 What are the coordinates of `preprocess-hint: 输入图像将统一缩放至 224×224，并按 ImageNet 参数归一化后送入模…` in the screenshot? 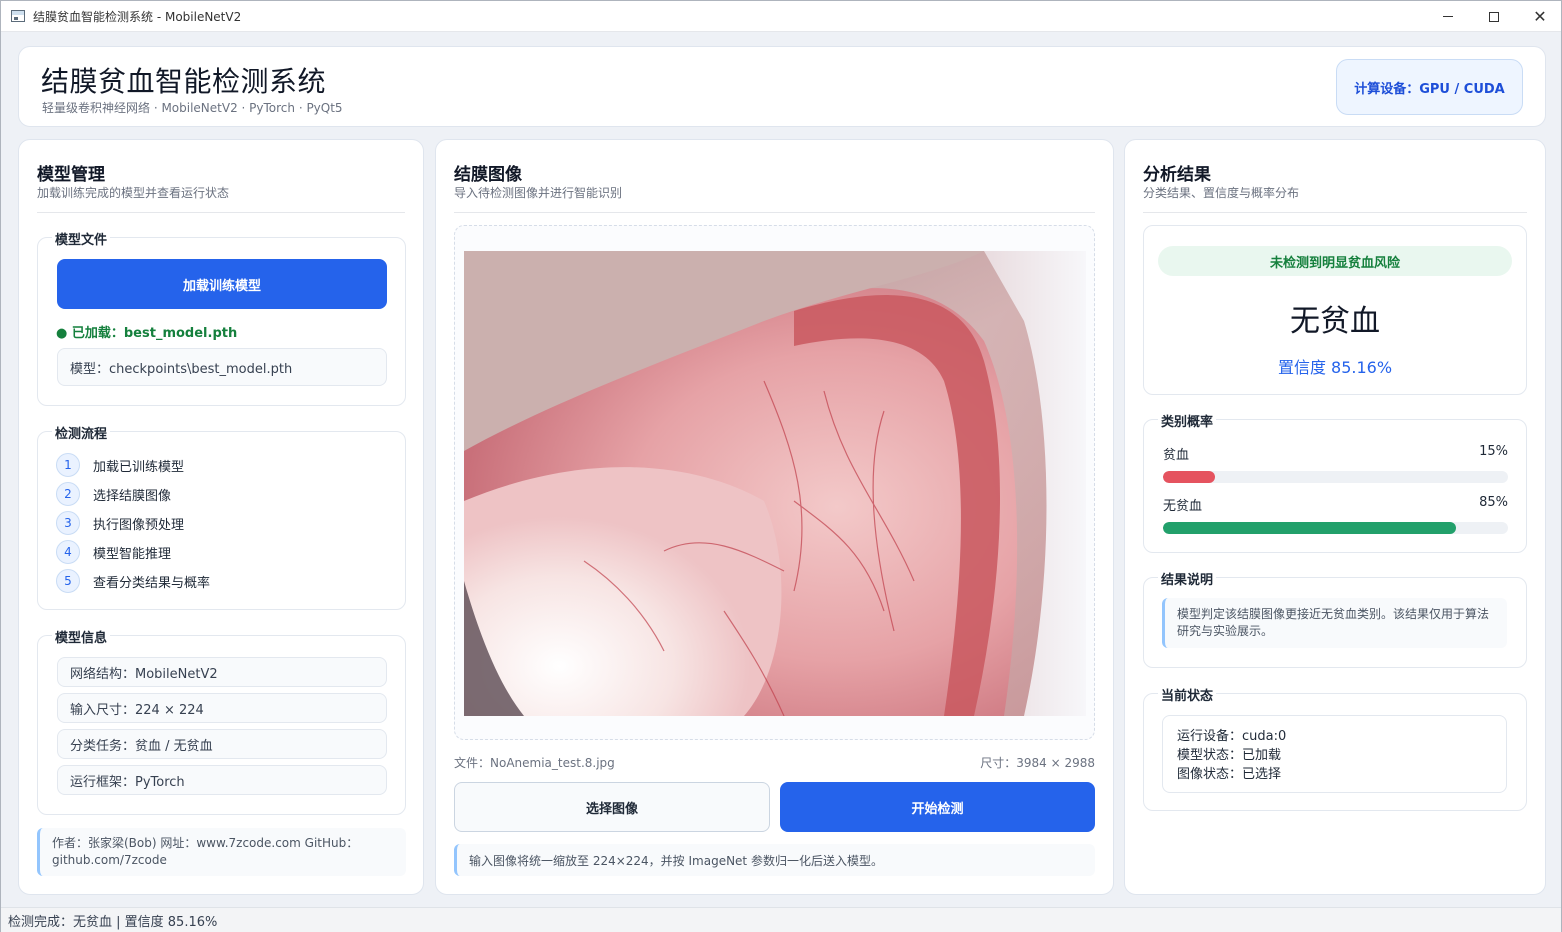 It's located at (774, 860).